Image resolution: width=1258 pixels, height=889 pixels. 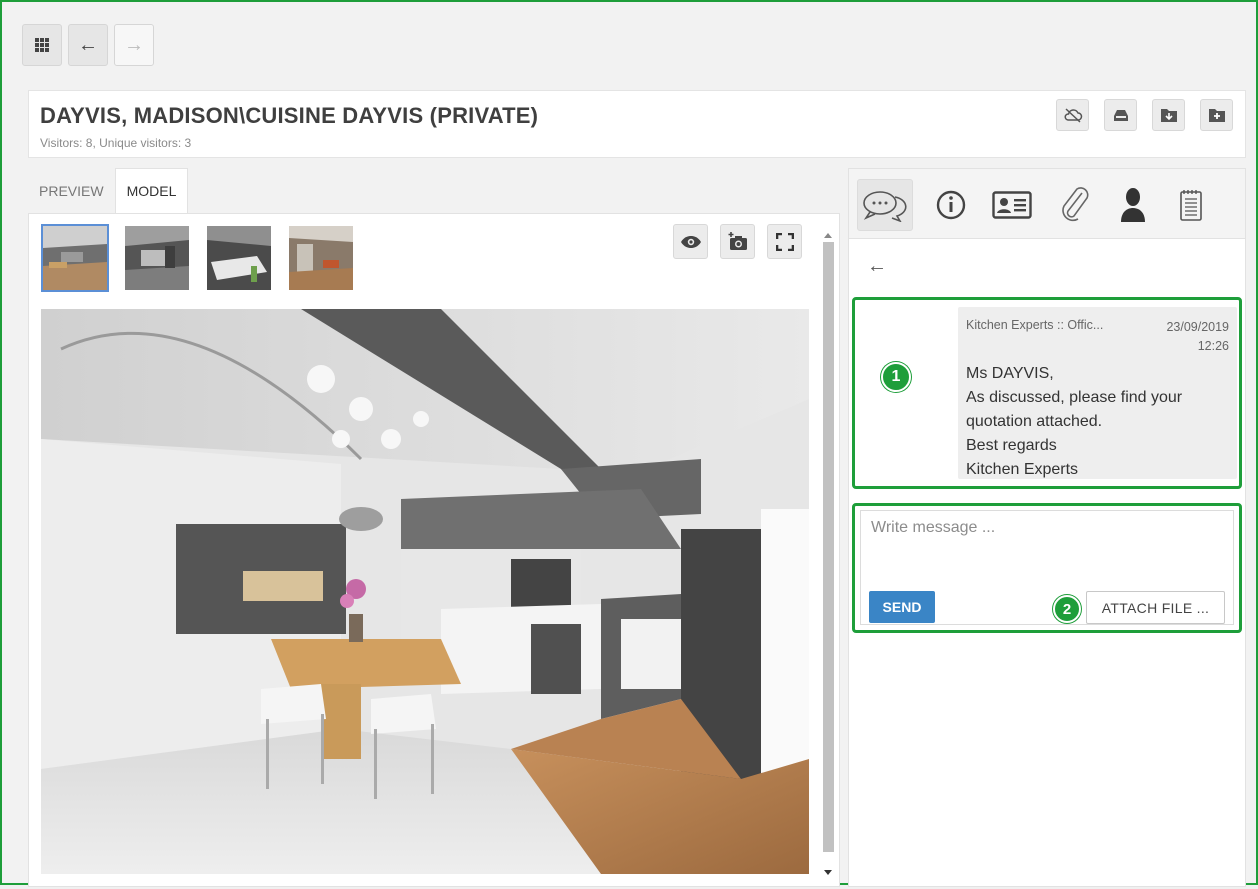 I want to click on top-nav: ← →, so click(x=88, y=45).